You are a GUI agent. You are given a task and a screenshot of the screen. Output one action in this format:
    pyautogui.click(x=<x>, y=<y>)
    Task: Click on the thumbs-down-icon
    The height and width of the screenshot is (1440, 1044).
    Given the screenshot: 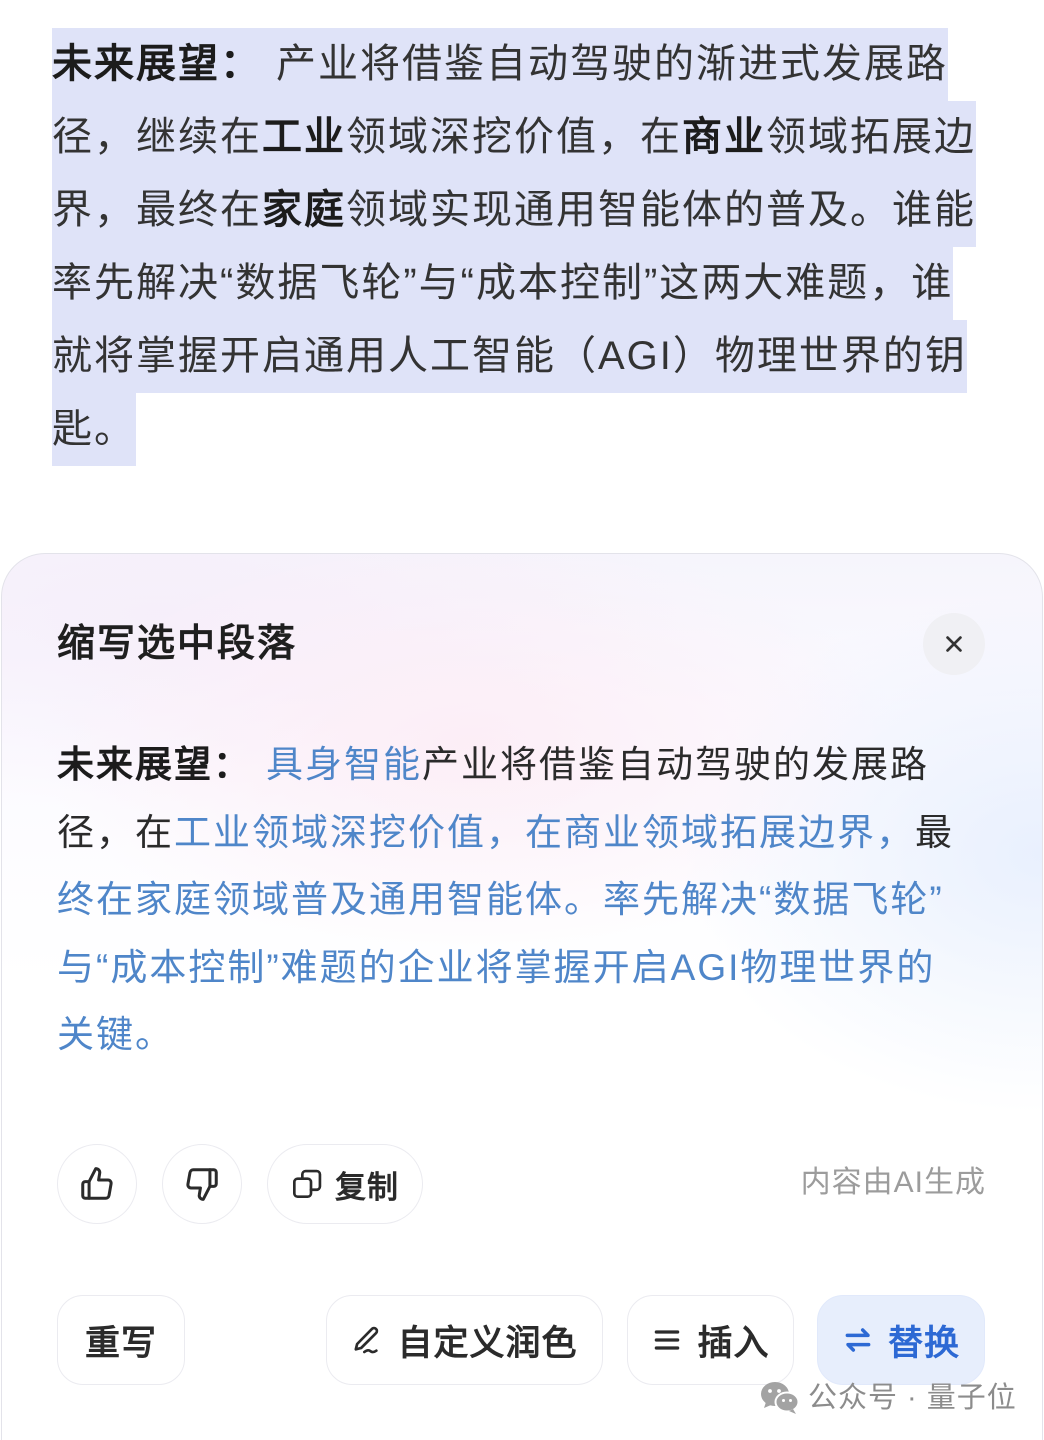 What is the action you would take?
    pyautogui.click(x=202, y=1184)
    